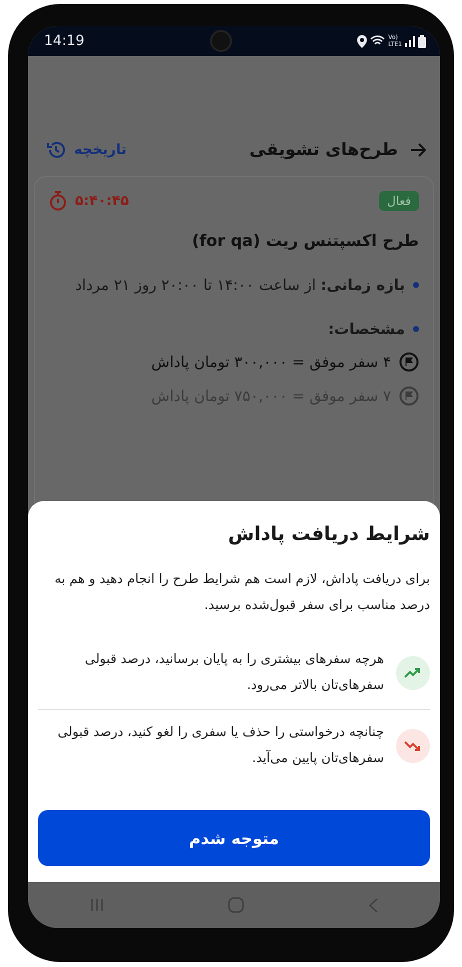 The image size is (462, 967). What do you see at coordinates (362, 41) in the screenshot?
I see `location-icon` at bounding box center [362, 41].